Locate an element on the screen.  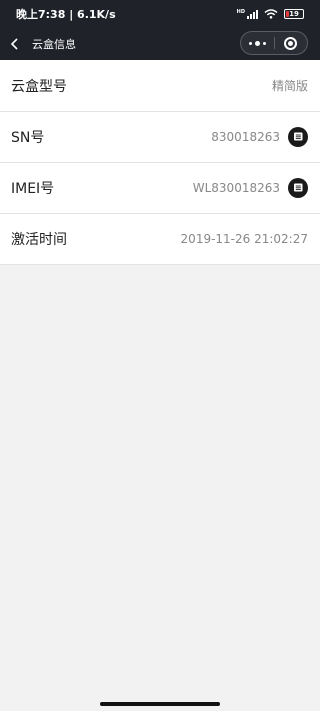
row-value: 2019-11-26 21:02:27 is located at coordinates (244, 238).